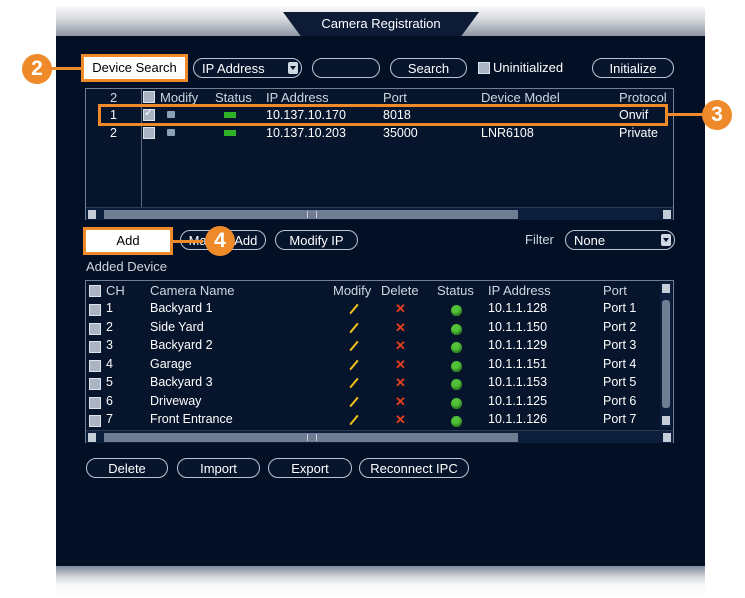  Describe the element at coordinates (109, 308) in the screenshot. I see `row-ch: 1` at that location.